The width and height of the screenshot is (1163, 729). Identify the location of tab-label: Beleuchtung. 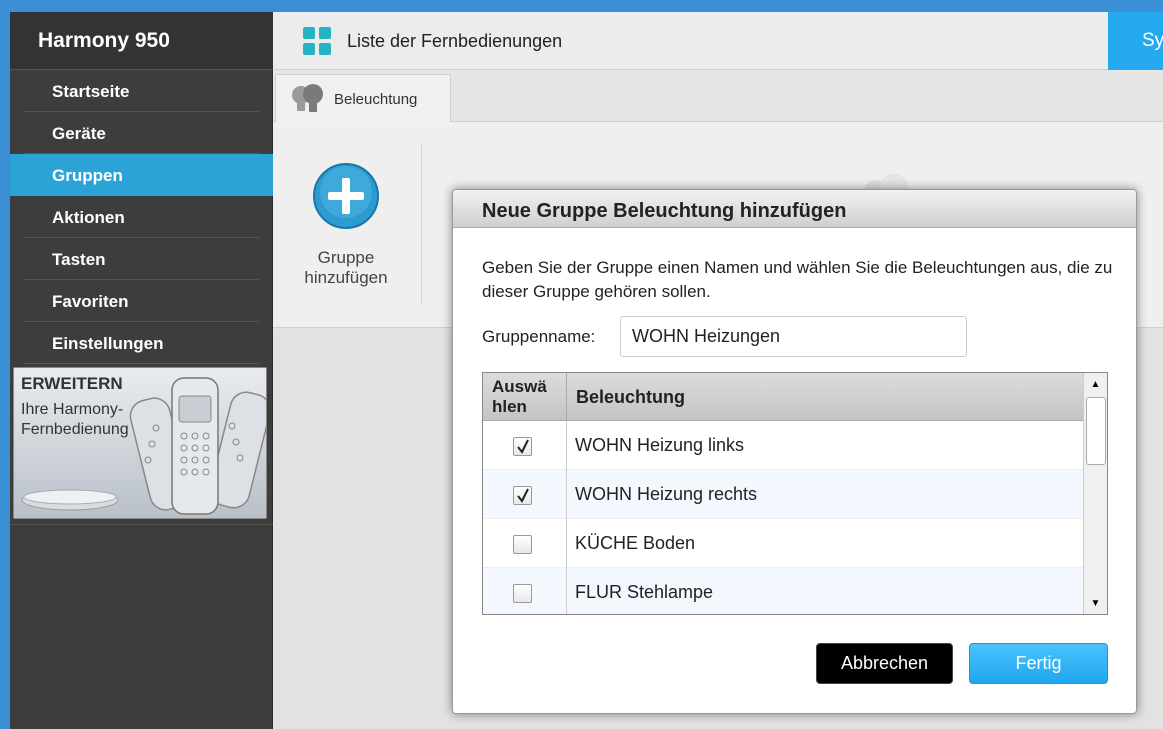
(376, 99).